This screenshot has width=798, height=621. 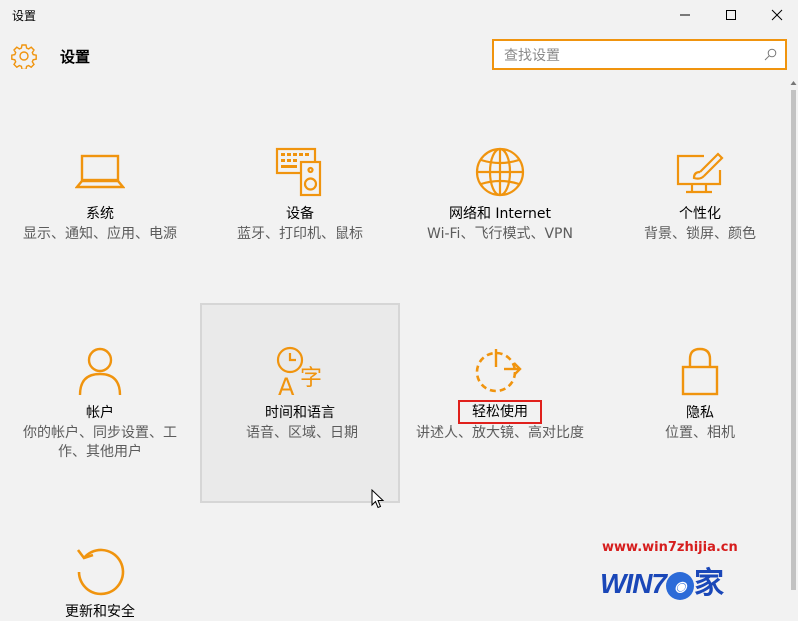 What do you see at coordinates (100, 171) in the screenshot?
I see `laptop-icon` at bounding box center [100, 171].